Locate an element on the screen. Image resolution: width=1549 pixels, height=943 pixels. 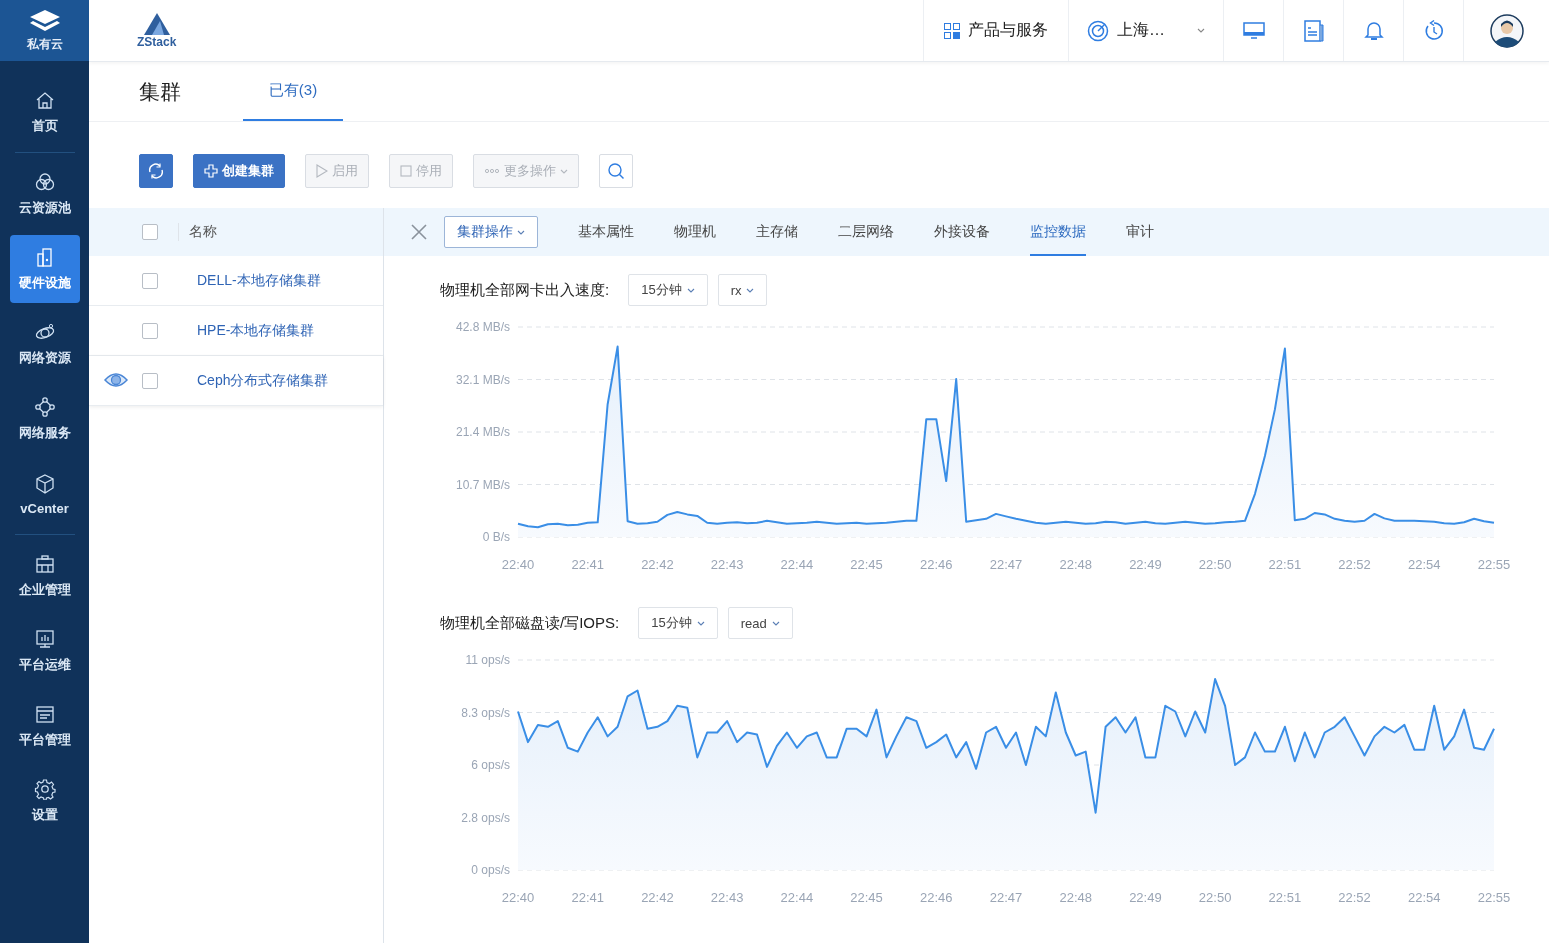
cluster-link: DELL-本地存储集群 is located at coordinates (259, 280).